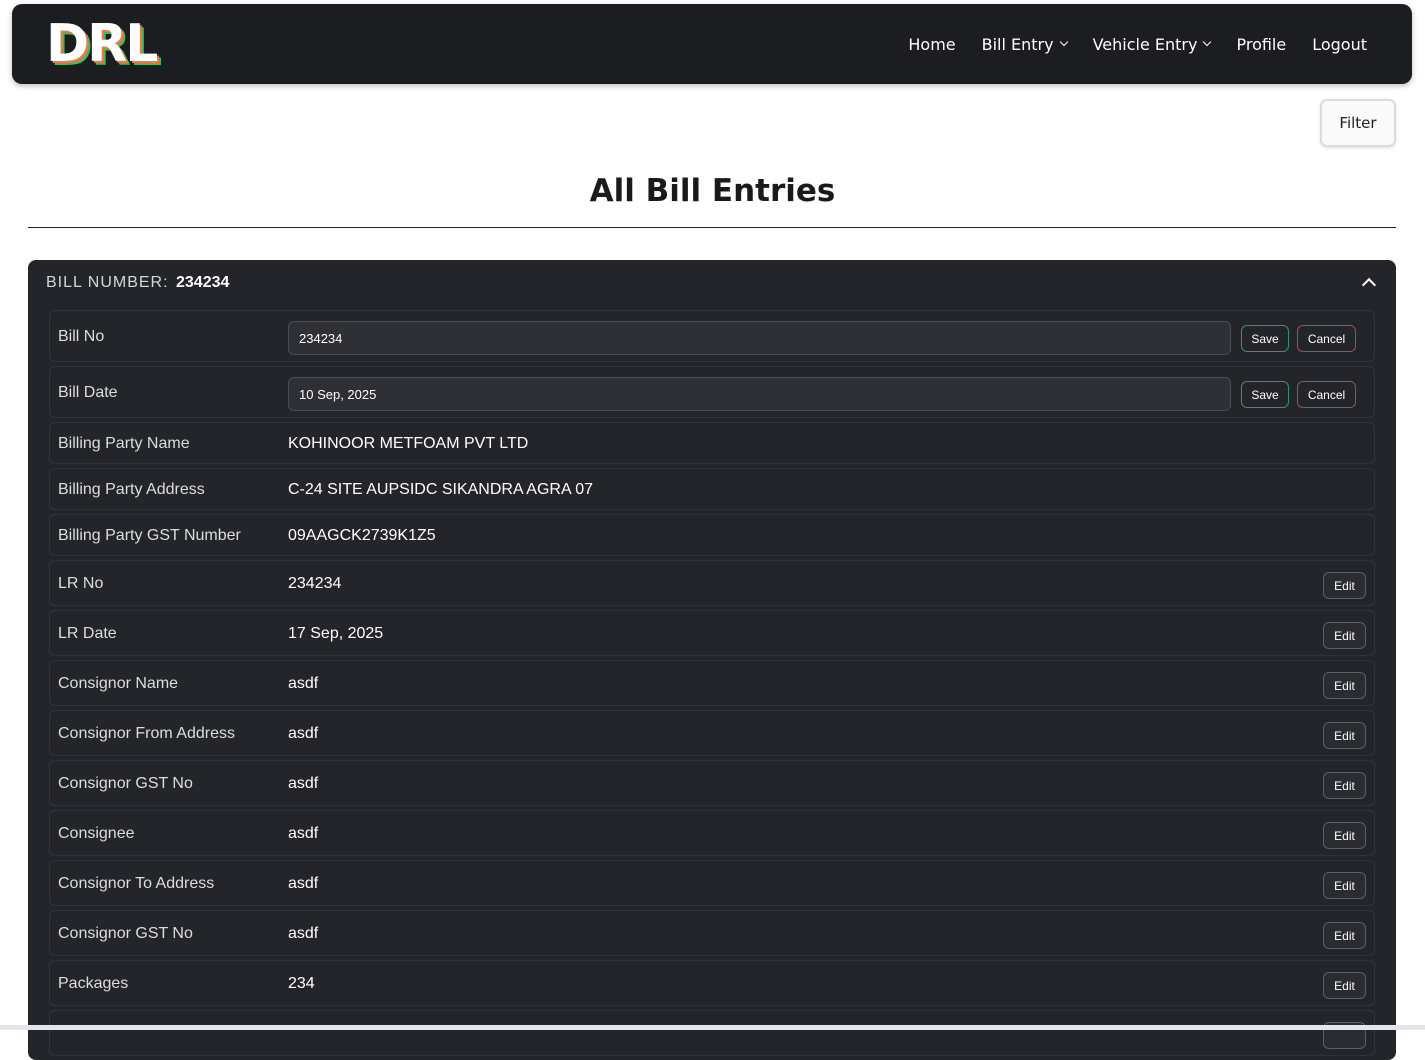 This screenshot has width=1425, height=1060. Describe the element at coordinates (712, 633) in the screenshot. I see `field-row-lr-date: LR Date 17 Sep, 2025 Edit` at that location.